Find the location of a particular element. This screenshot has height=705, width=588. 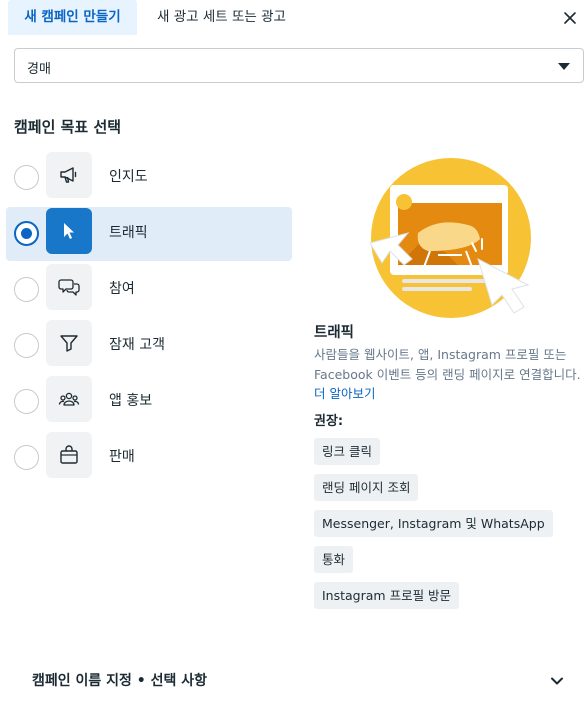

recommended-chip: Messenger, Instagram 및 WhatsApp is located at coordinates (433, 523).